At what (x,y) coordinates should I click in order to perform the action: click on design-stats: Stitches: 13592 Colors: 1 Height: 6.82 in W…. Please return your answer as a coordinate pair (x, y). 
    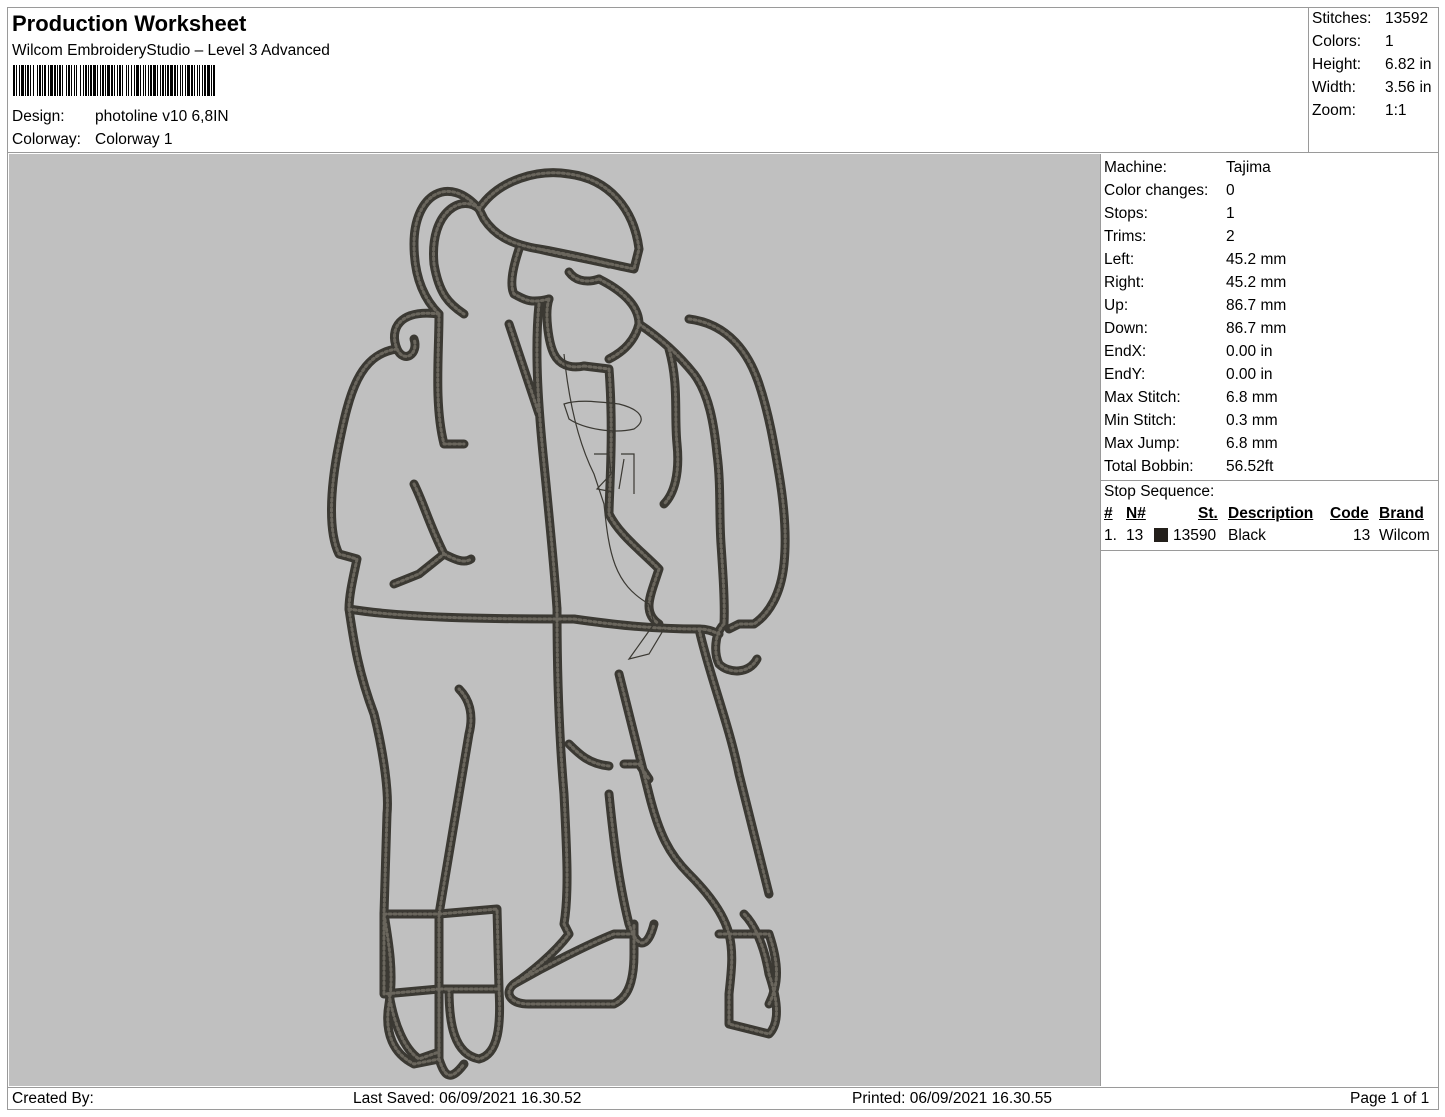
    Looking at the image, I should click on (1373, 80).